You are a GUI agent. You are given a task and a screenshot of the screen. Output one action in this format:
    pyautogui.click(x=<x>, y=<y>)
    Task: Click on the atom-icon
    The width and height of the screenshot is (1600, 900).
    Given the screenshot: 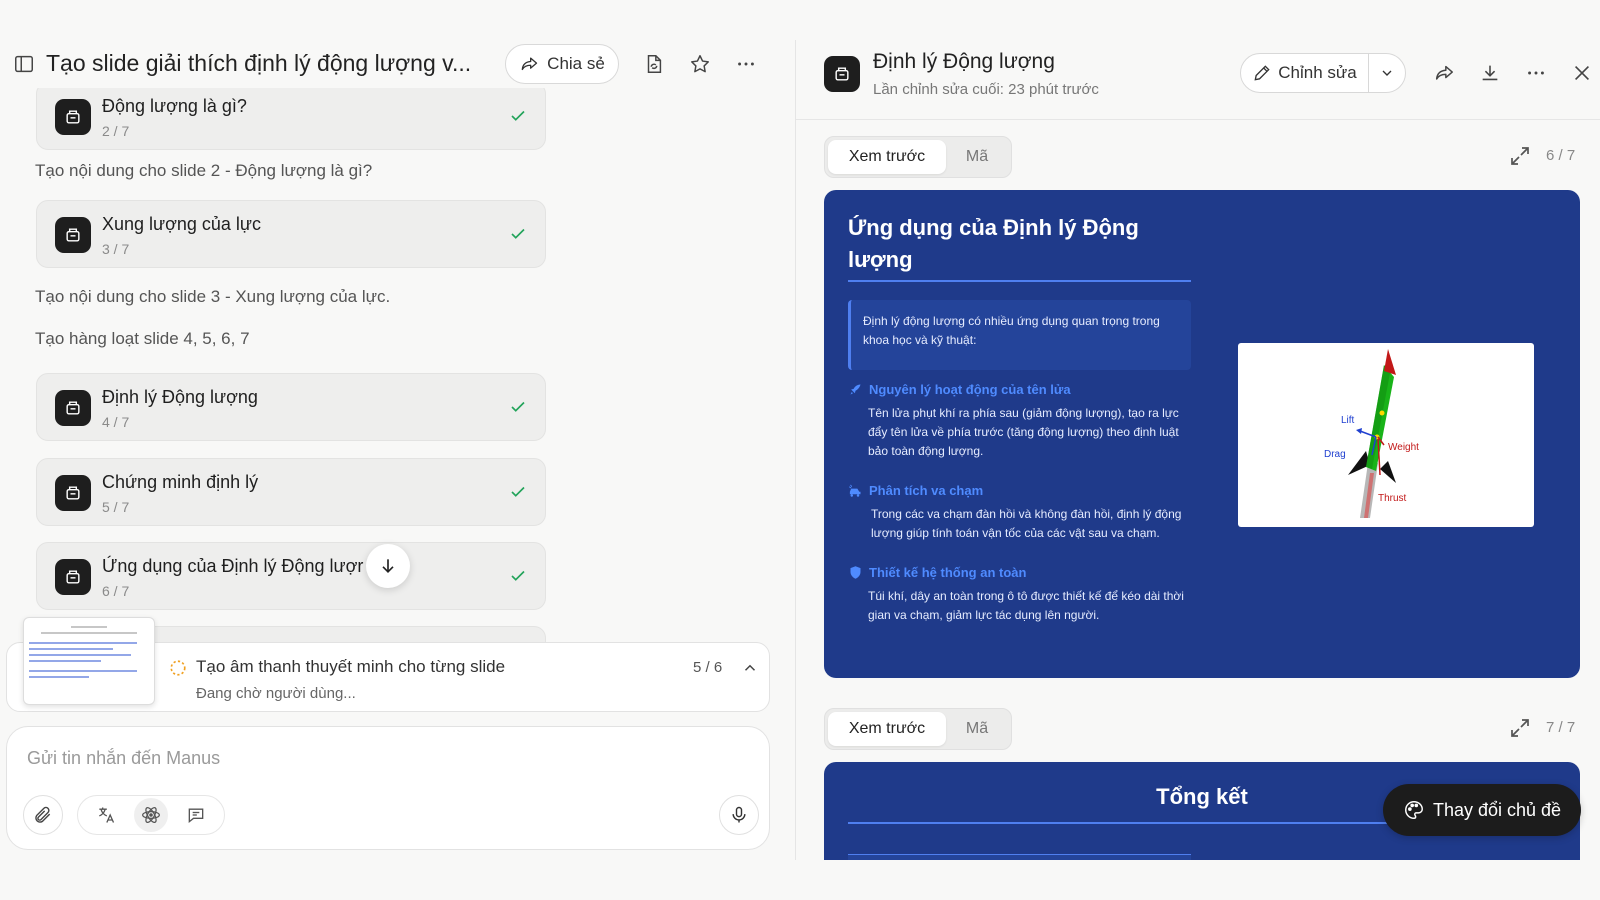 What is the action you would take?
    pyautogui.click(x=151, y=815)
    